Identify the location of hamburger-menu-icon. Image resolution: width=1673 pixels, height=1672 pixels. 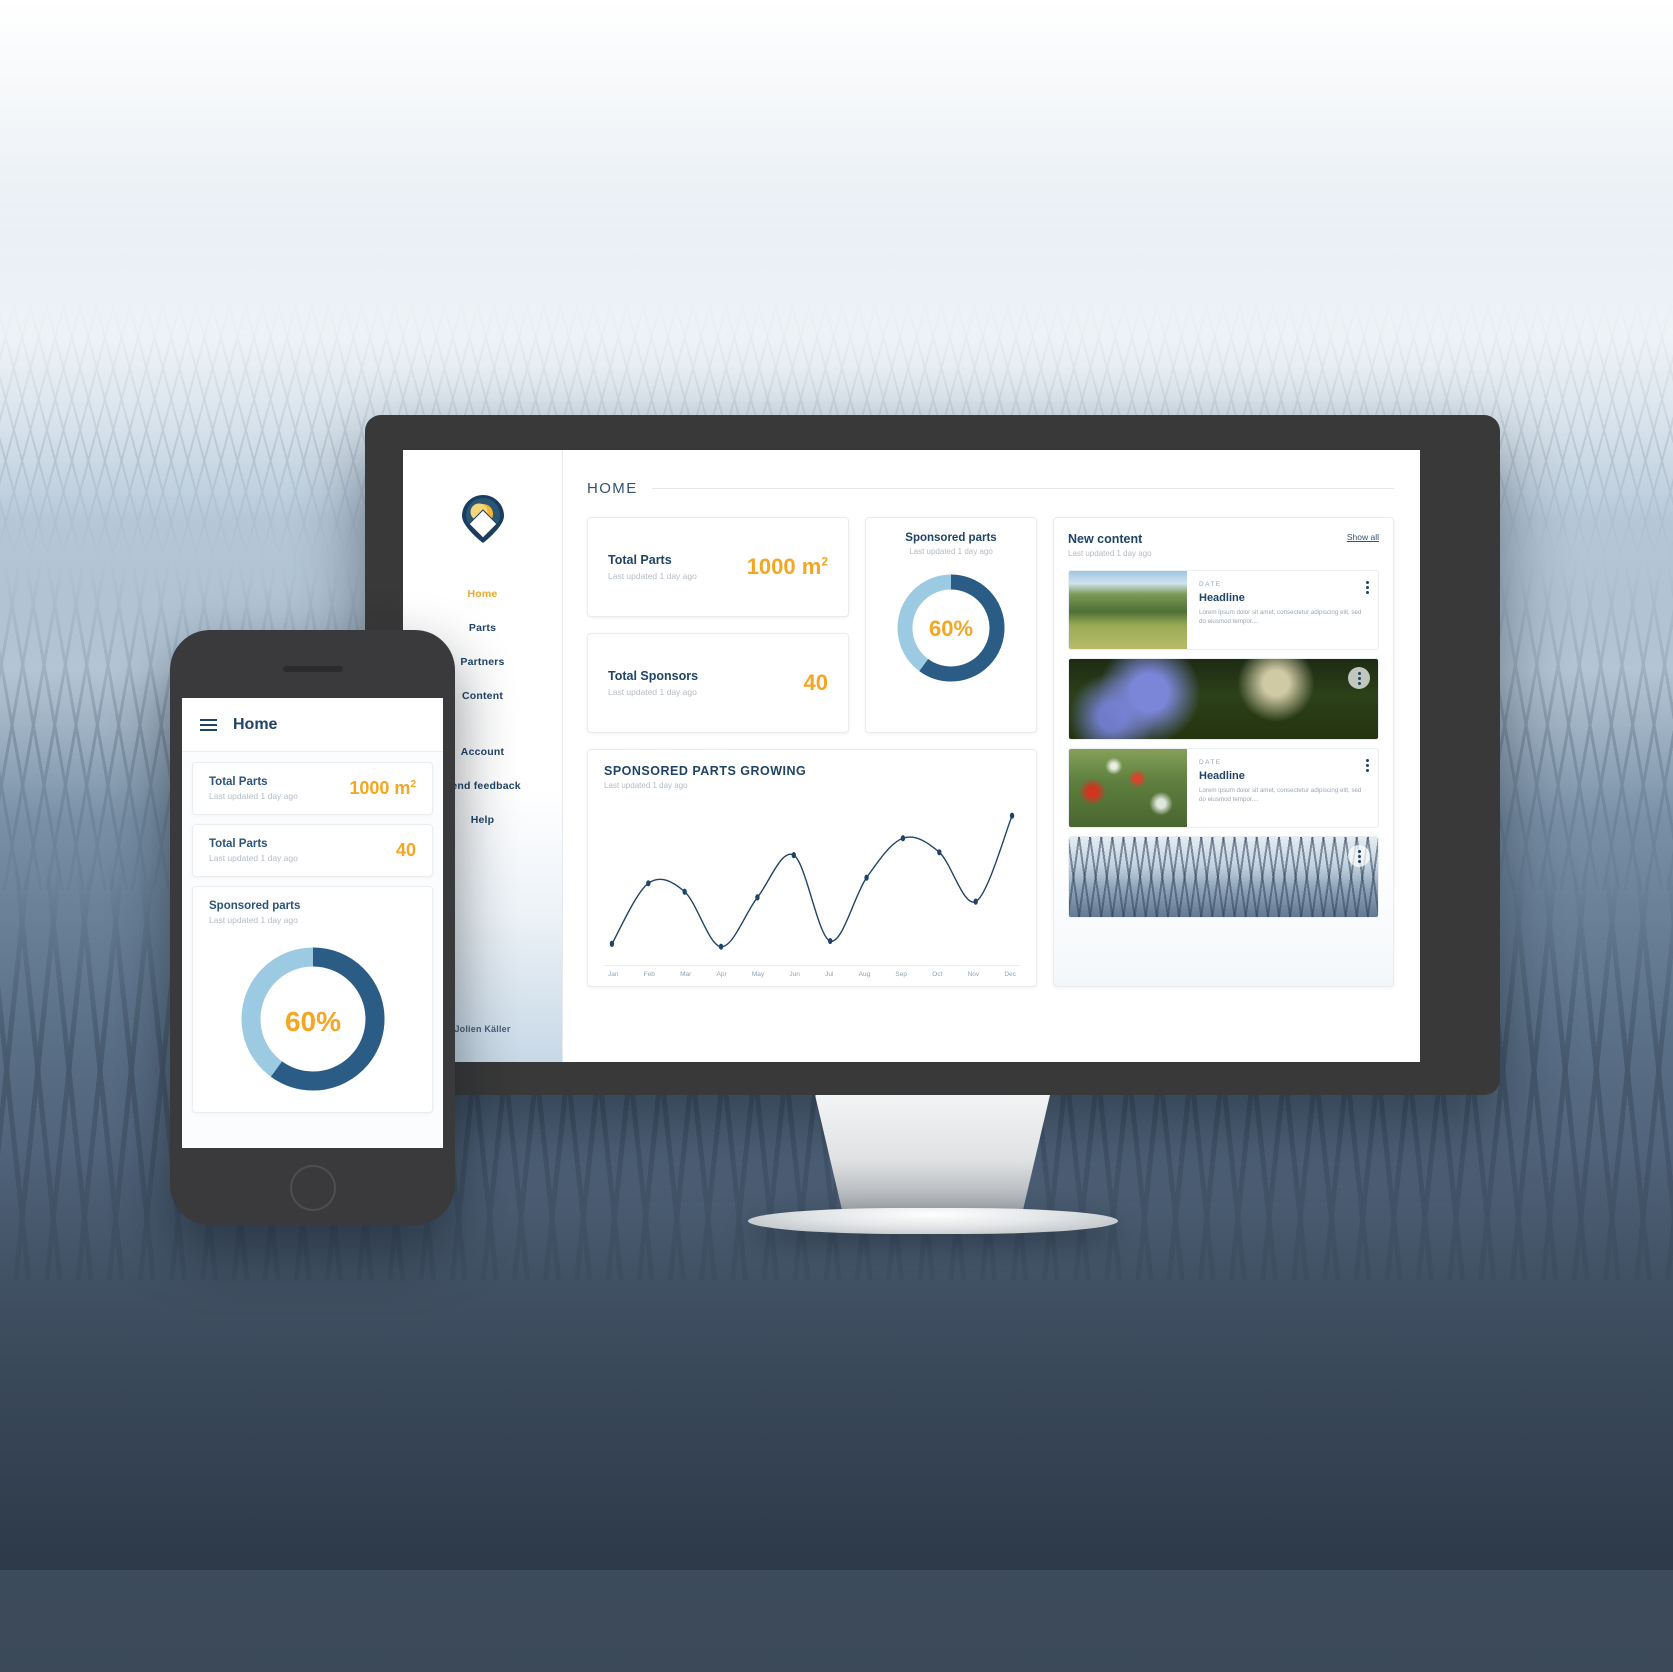
(208, 724).